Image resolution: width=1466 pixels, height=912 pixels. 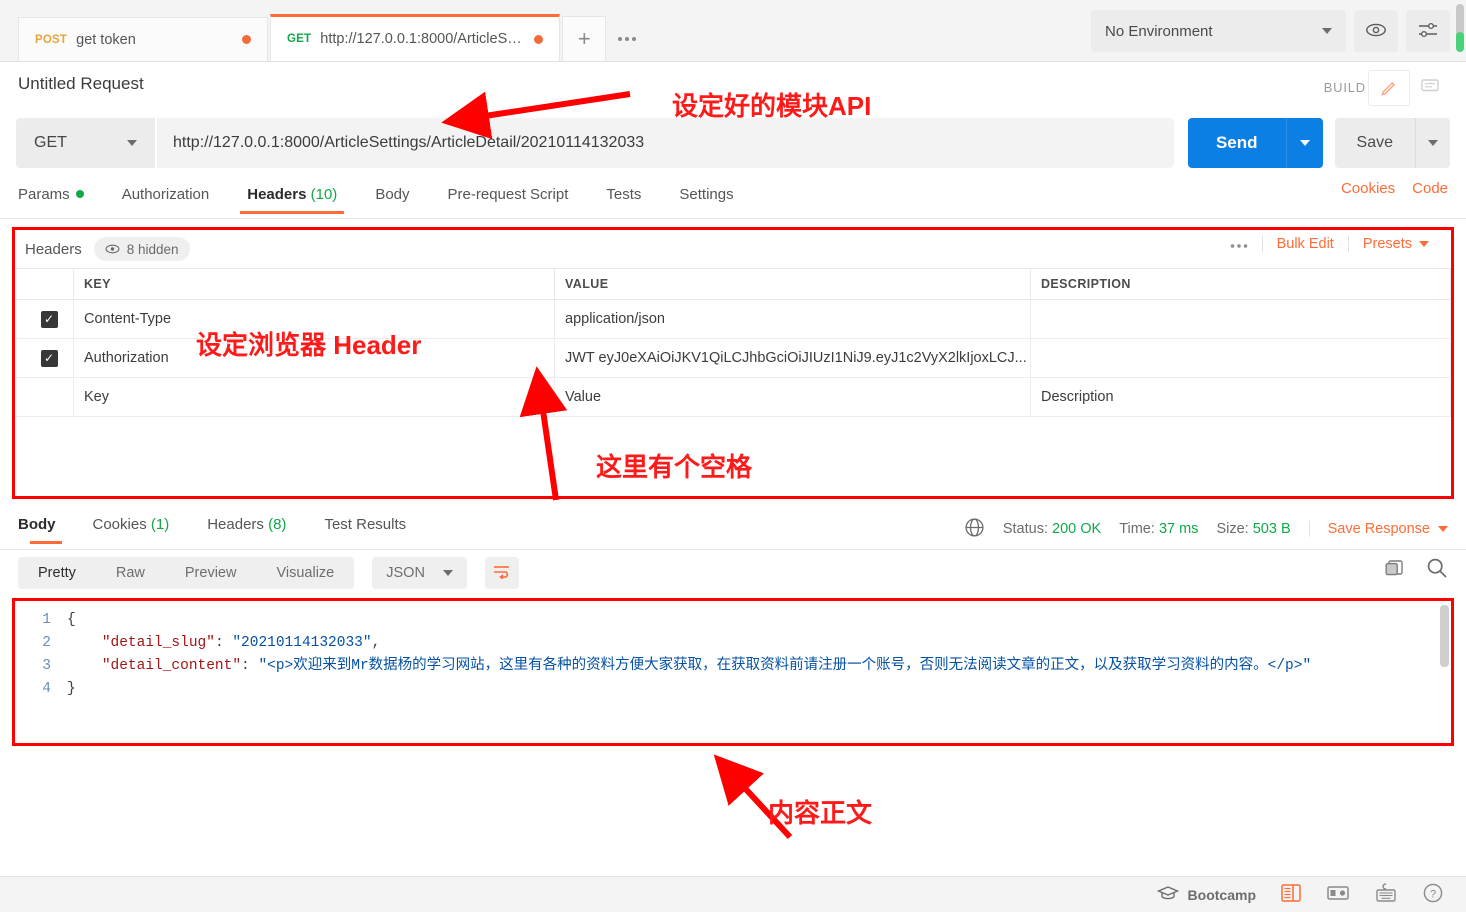 What do you see at coordinates (46, 689) in the screenshot?
I see `line-number: 4` at bounding box center [46, 689].